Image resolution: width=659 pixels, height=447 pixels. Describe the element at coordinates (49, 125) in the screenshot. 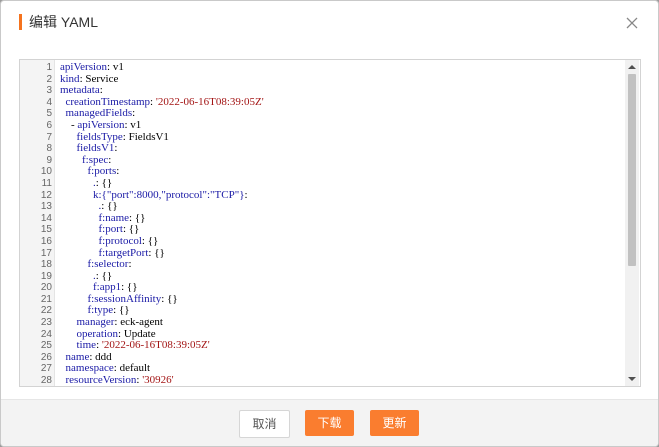

I see `line-number: 6` at that location.